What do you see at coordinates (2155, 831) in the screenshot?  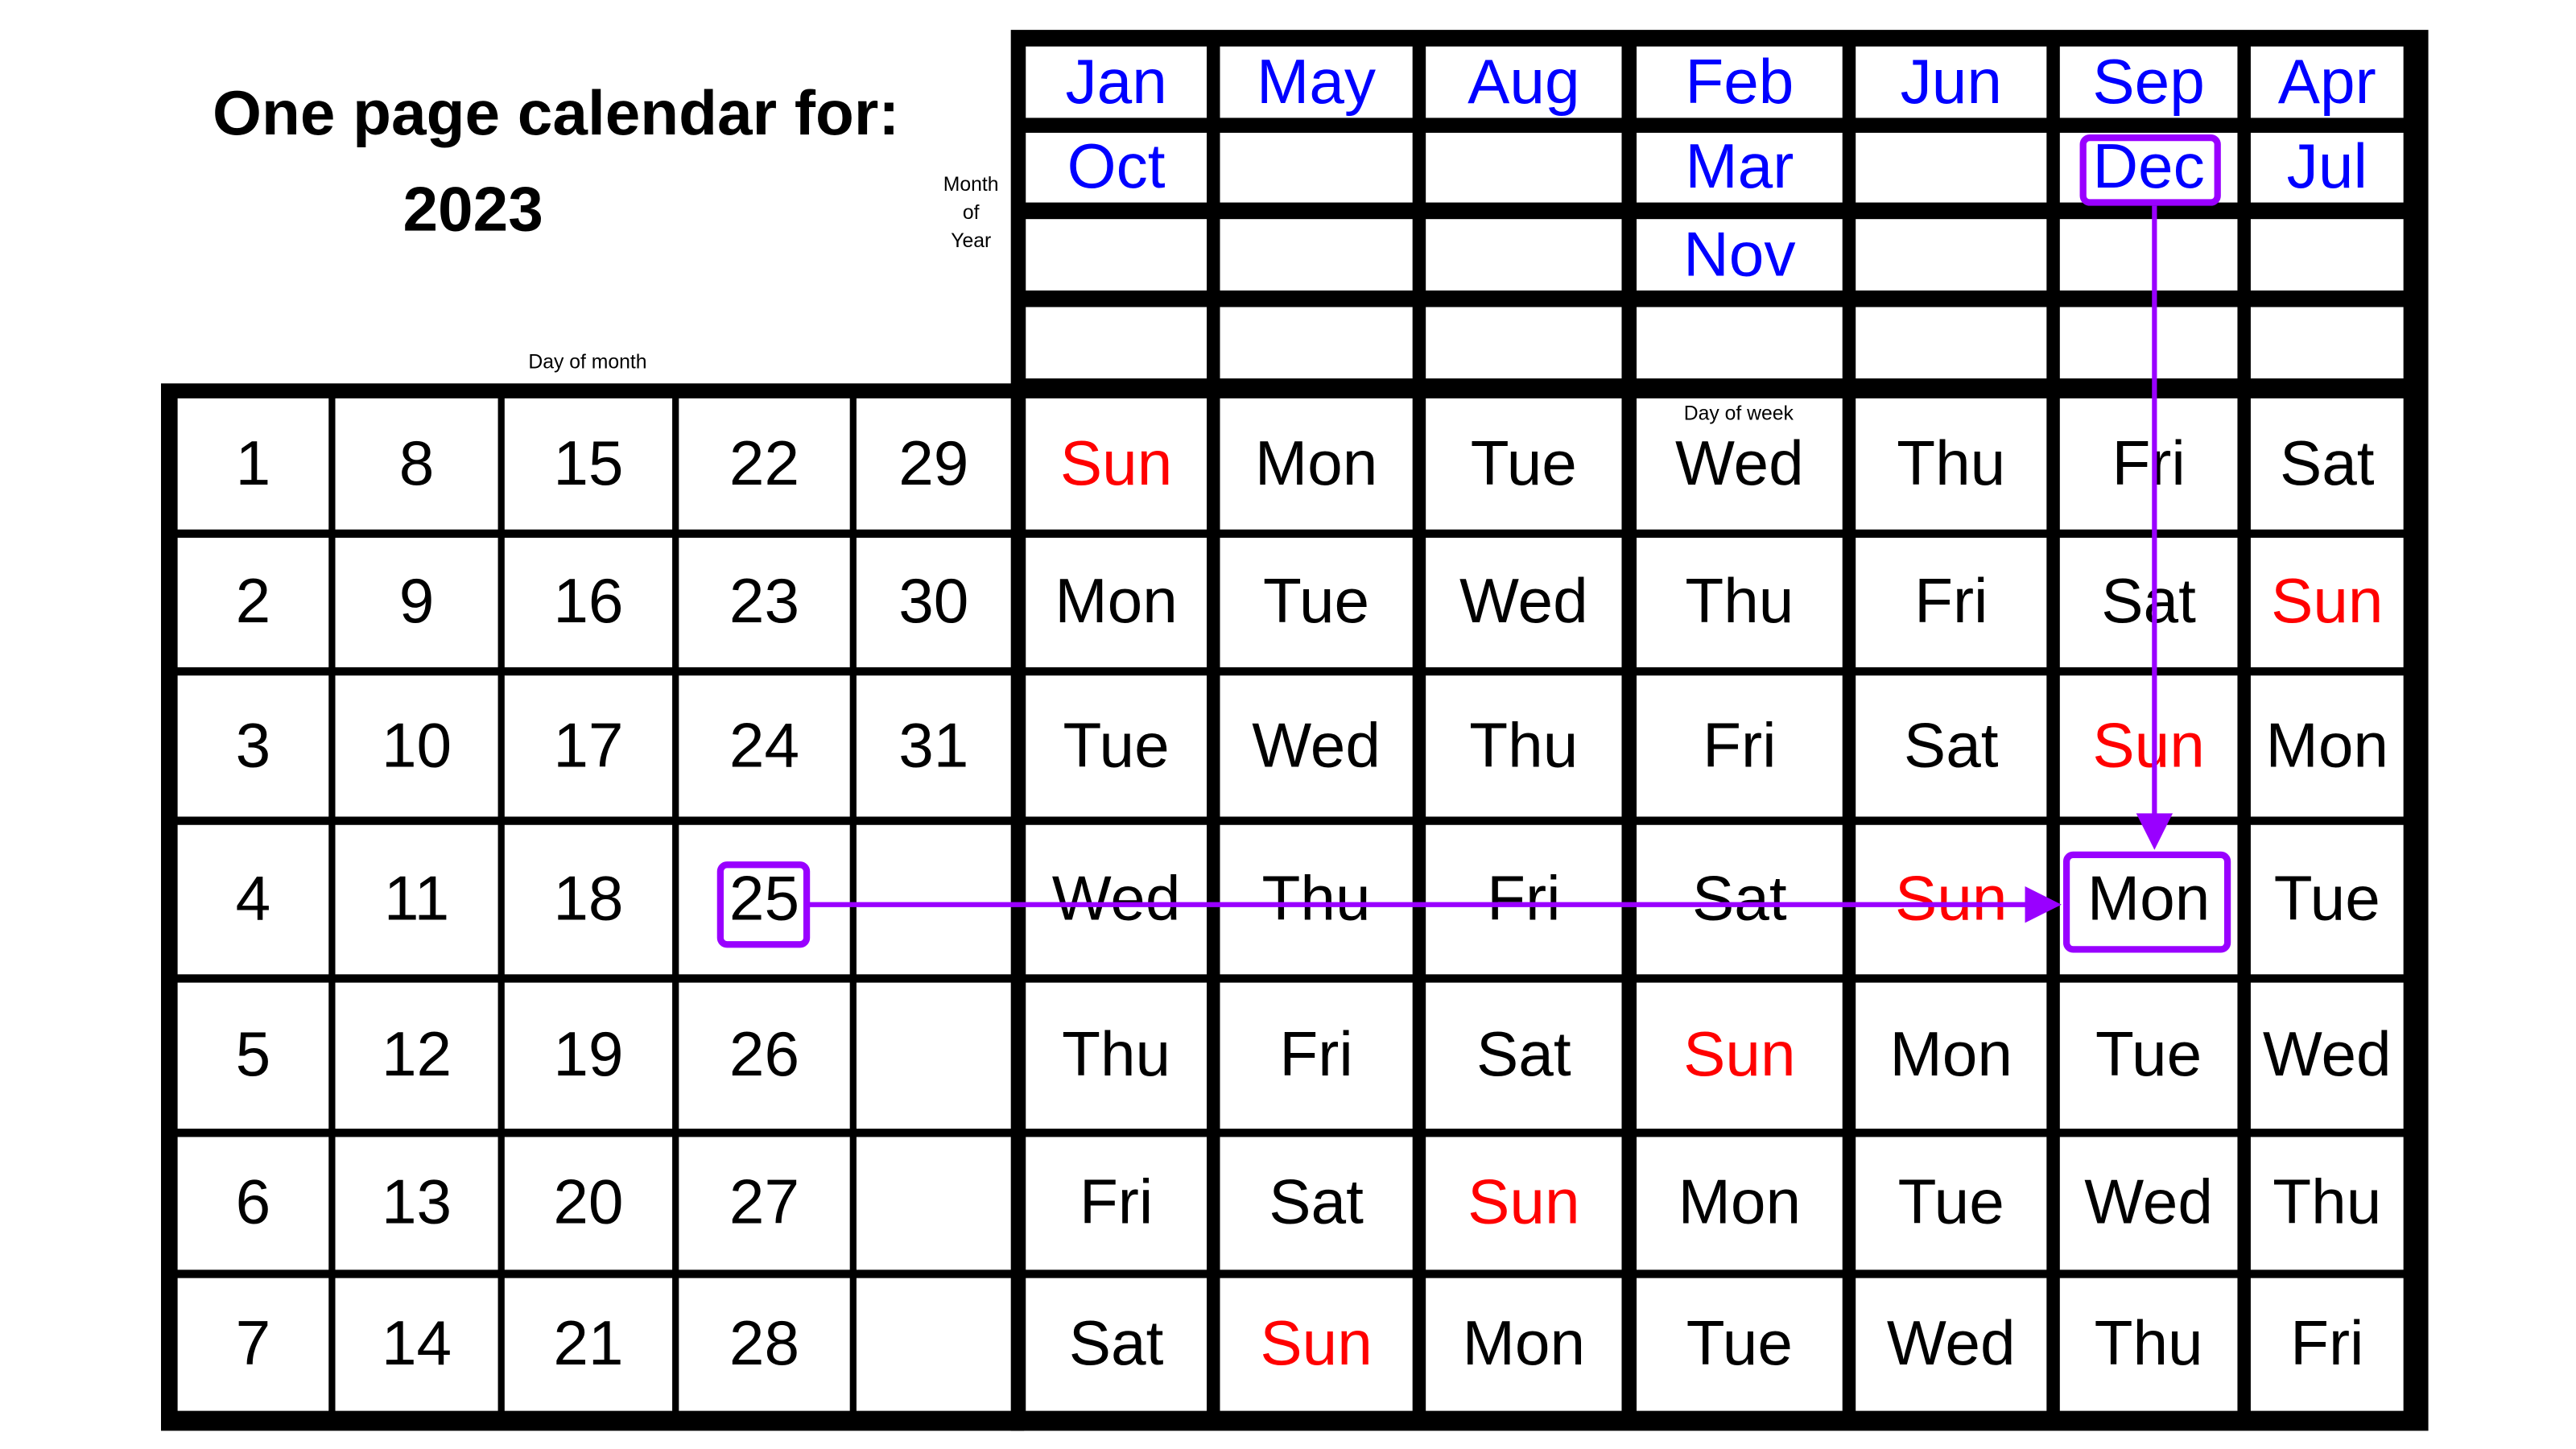 I see `vertical-arrow-head` at bounding box center [2155, 831].